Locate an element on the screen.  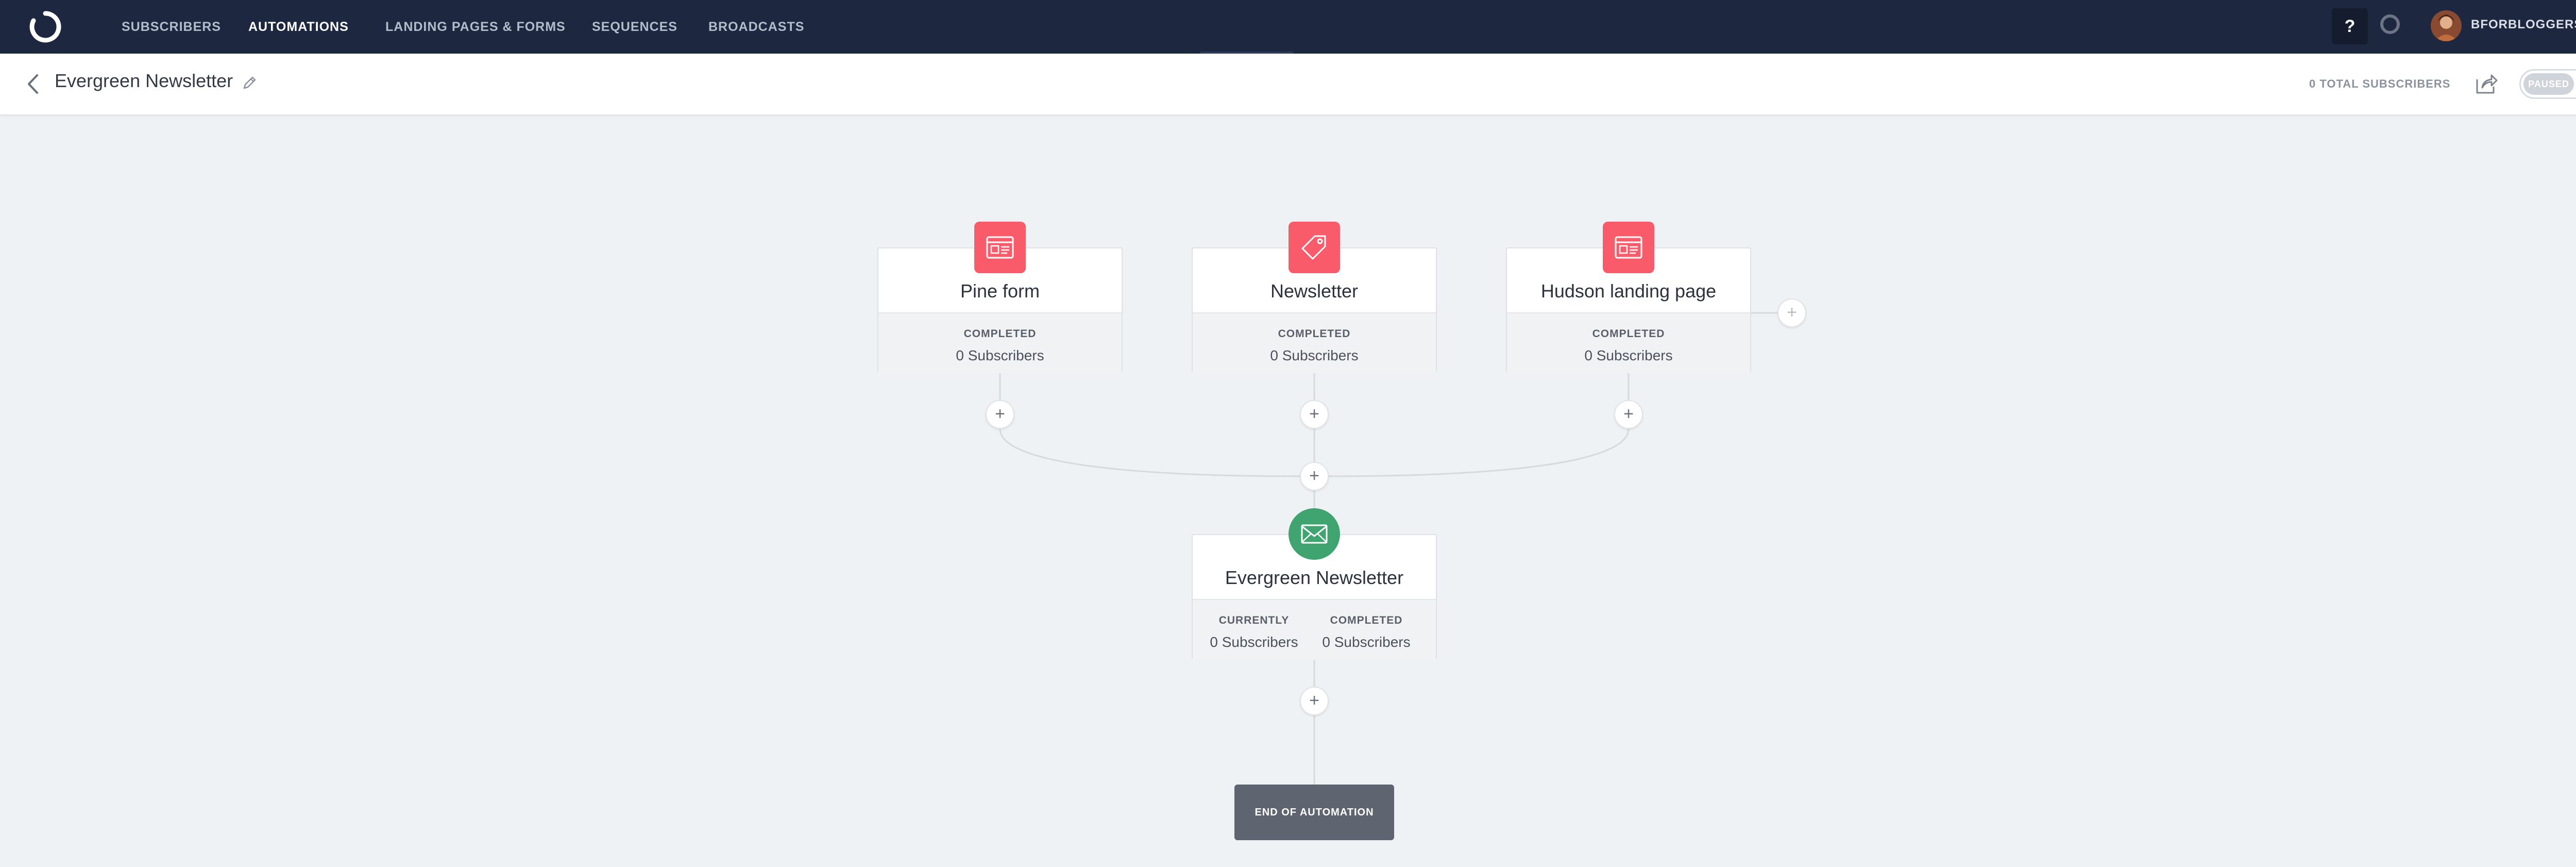
entry-node-title: Newsletter is located at coordinates (1314, 291).